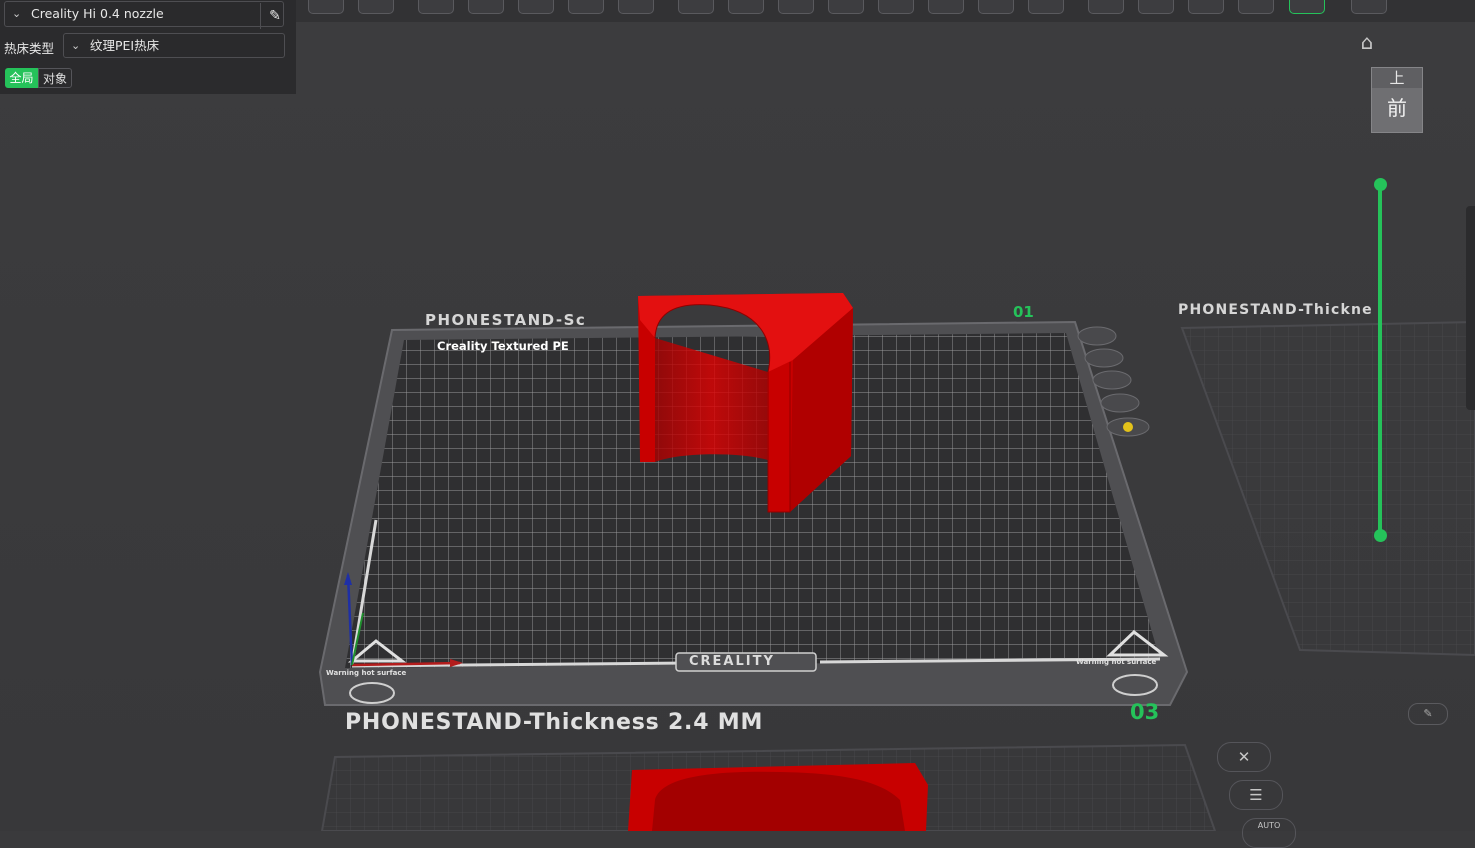 The image size is (1475, 848). I want to click on bed-brand-label: CREALITY, so click(732, 661).